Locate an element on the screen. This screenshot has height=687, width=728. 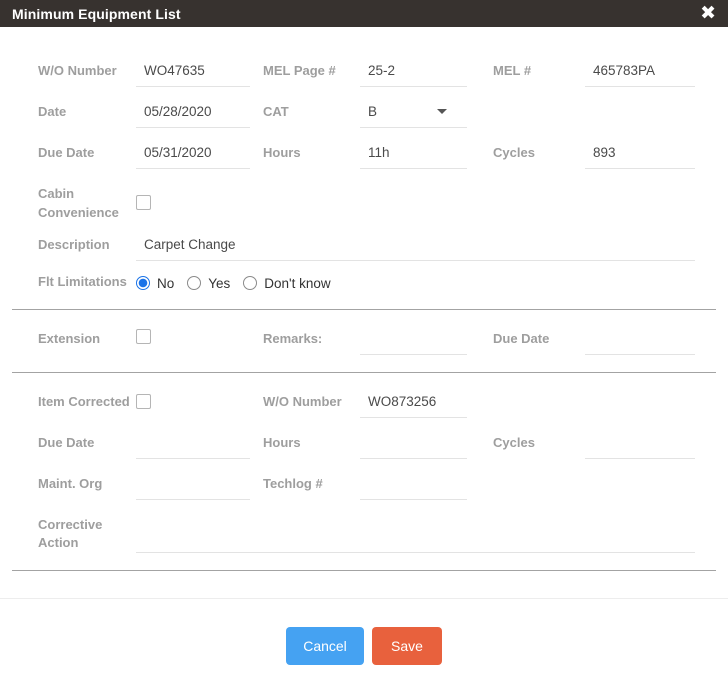
close-icon: ✖ is located at coordinates (708, 13).